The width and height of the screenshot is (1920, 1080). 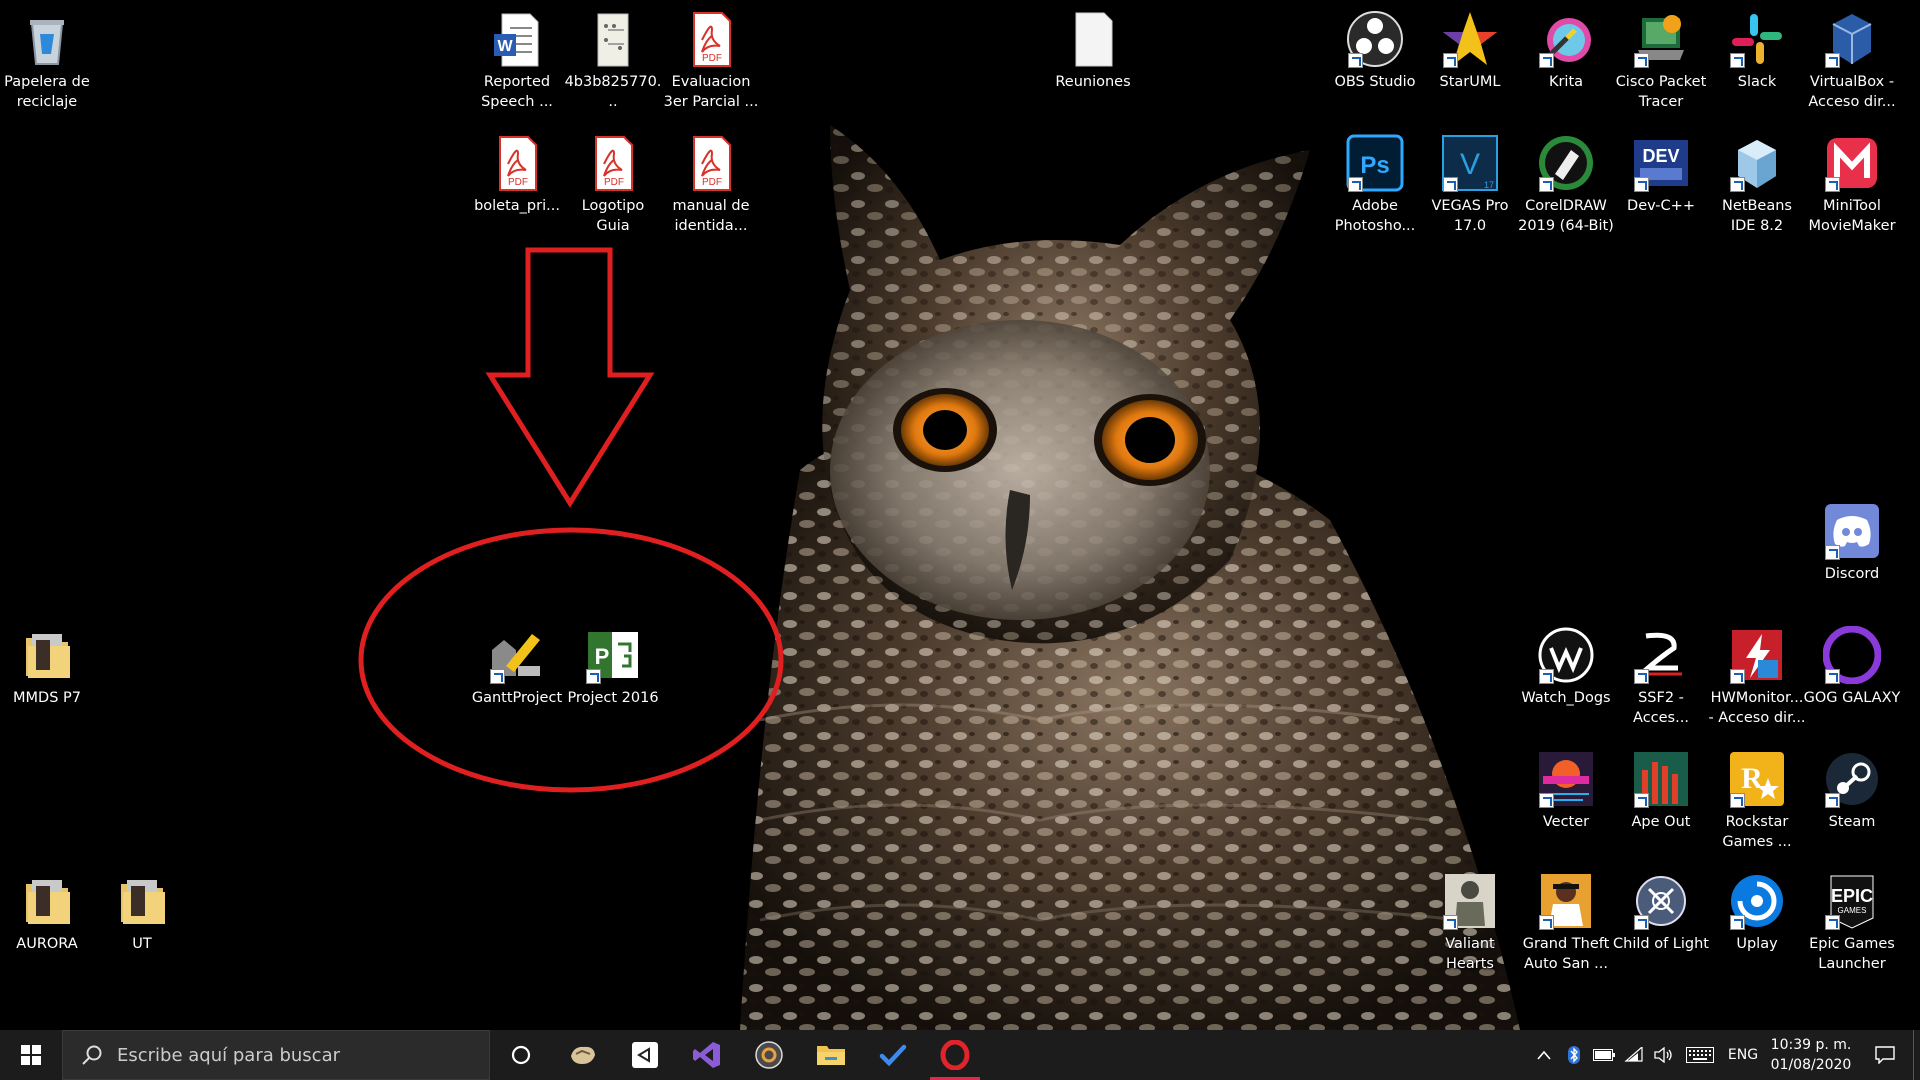 I want to click on desktop-icon-vecter: Vecter, so click(x=1566, y=788).